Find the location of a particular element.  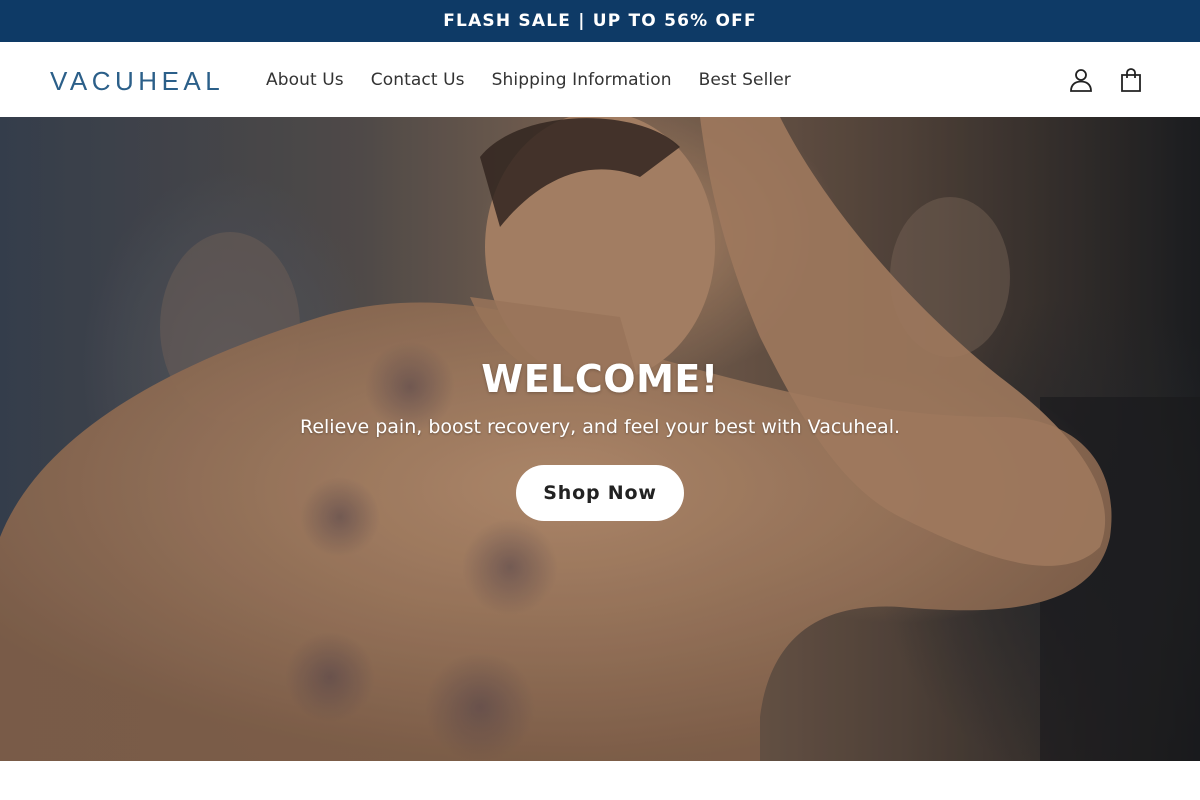

nav-best-seller: Best Seller is located at coordinates (745, 80).